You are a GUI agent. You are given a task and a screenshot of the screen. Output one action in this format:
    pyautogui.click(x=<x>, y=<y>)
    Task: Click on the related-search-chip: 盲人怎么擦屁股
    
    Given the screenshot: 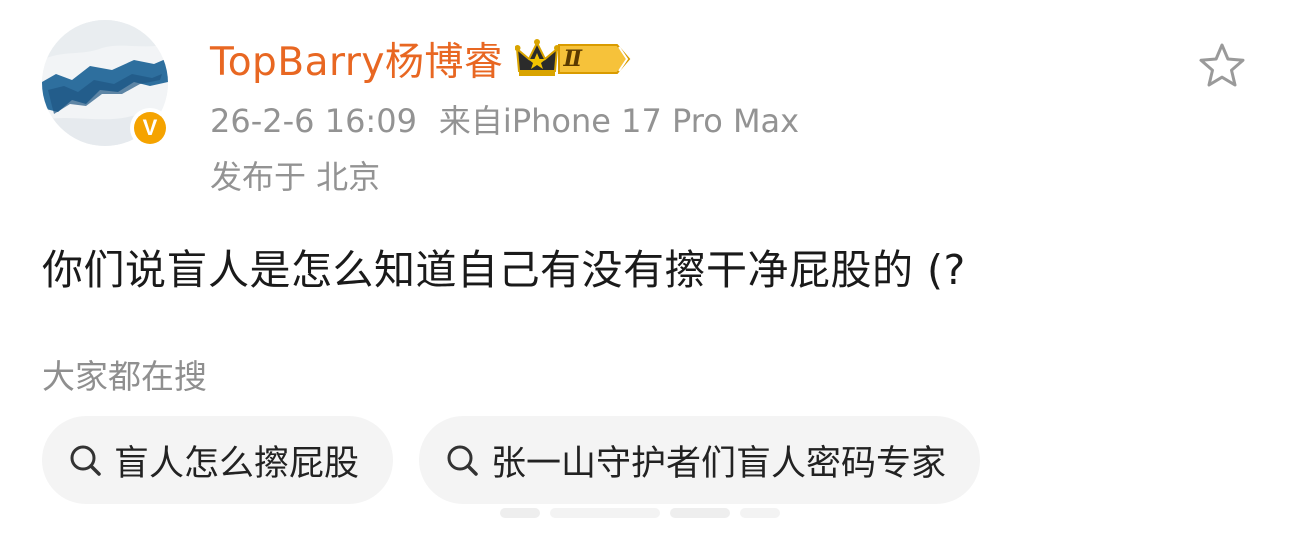 What is the action you would take?
    pyautogui.click(x=218, y=460)
    